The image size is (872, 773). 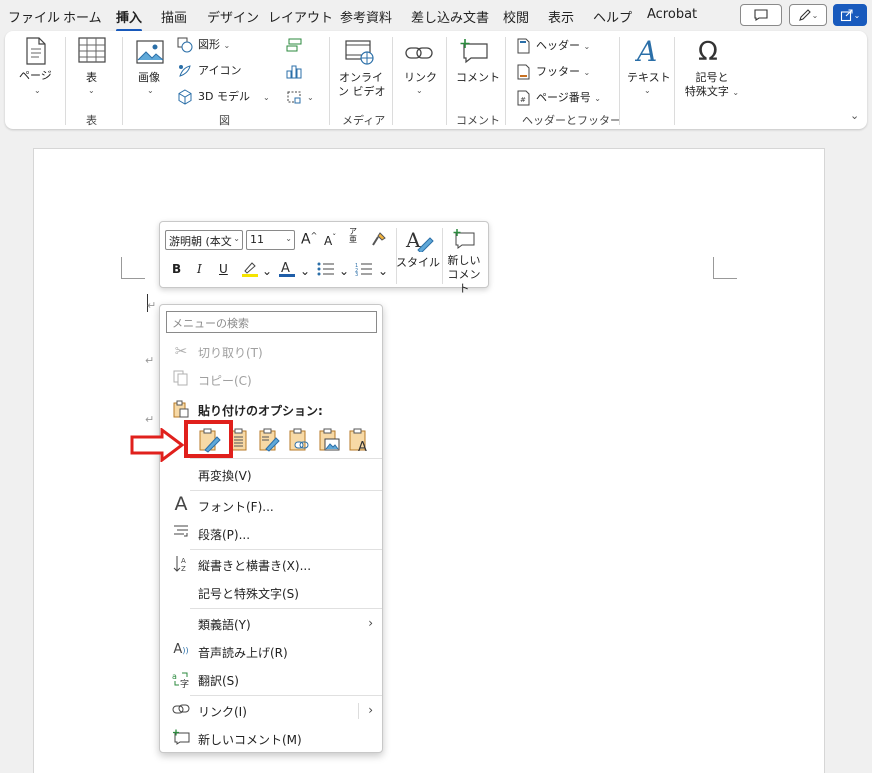 I want to click on paste-as-picture-button, so click(x=329, y=440).